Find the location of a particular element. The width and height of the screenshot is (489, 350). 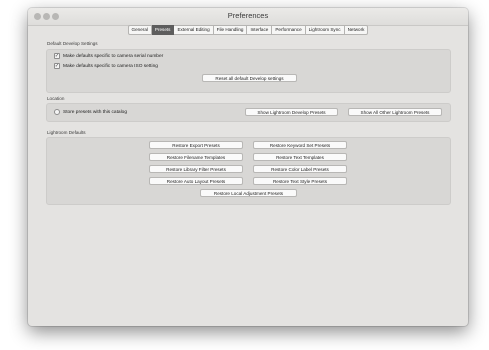

store-presets-option: Store presets with this catalog is located at coordinates (90, 112).